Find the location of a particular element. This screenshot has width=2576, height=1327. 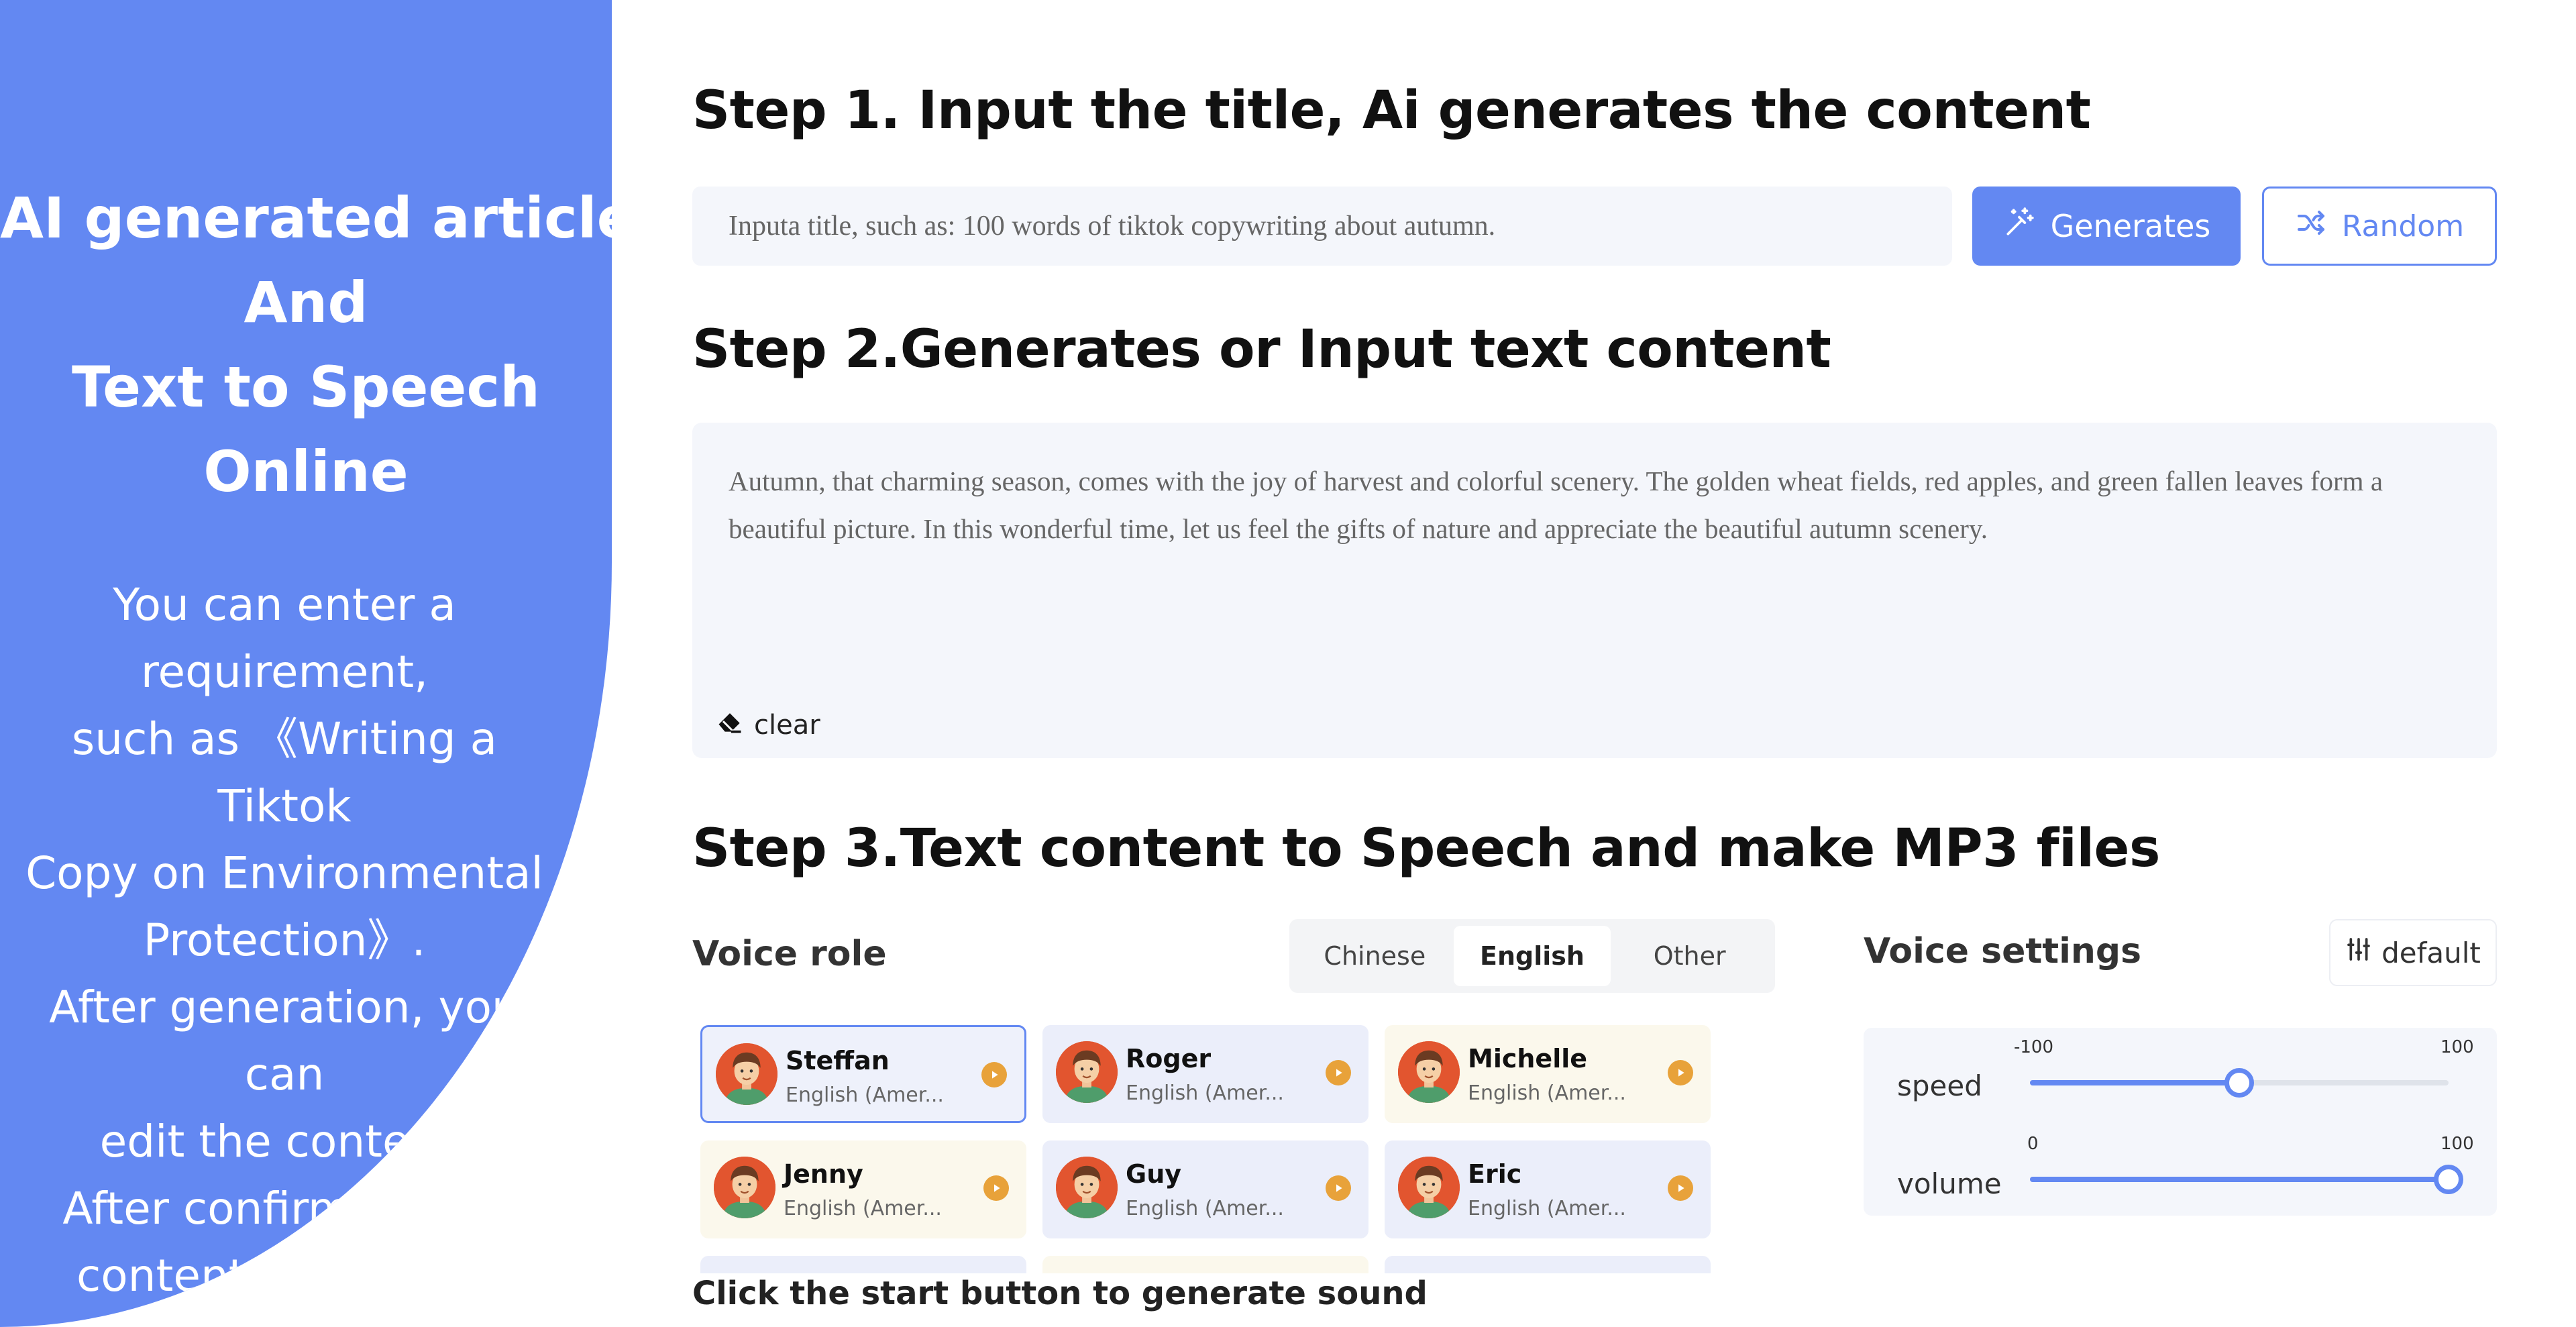

speed-slider is located at coordinates (2239, 1083).